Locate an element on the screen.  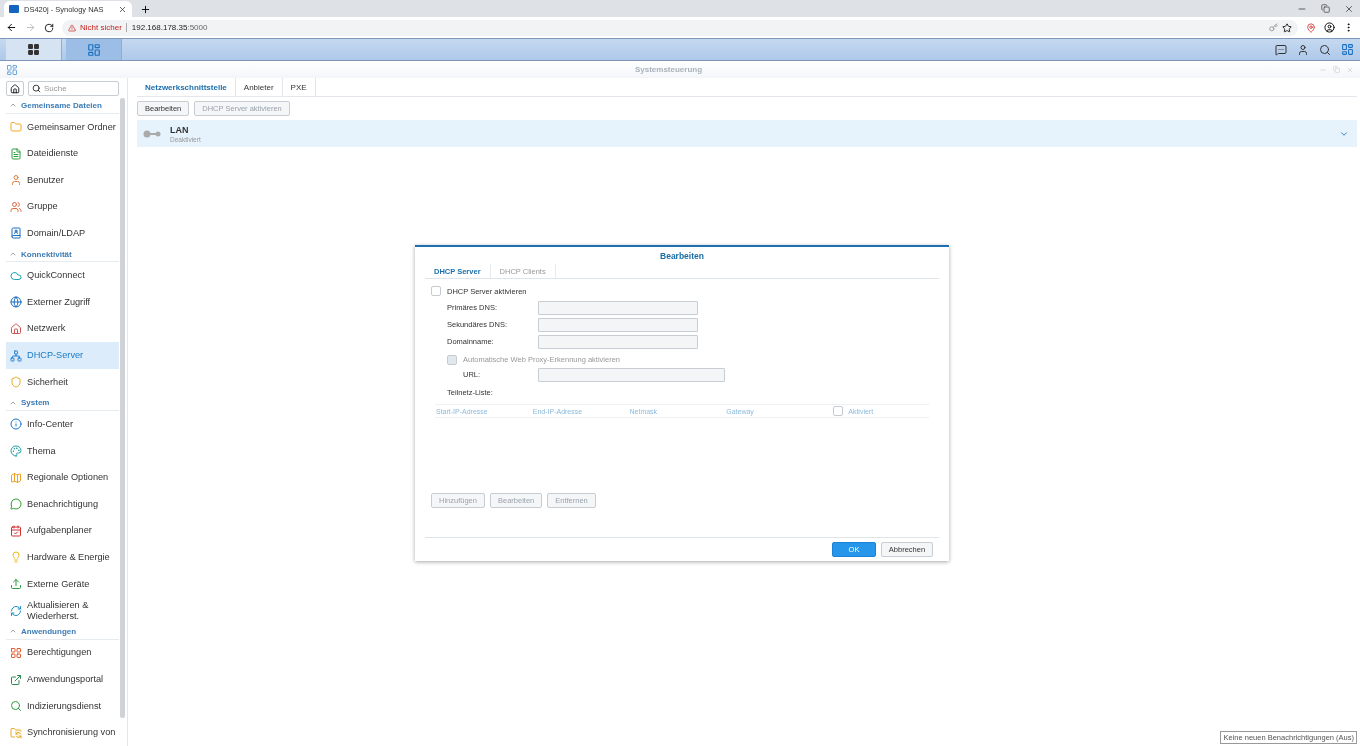
sidebar-item: Berechtigungen is located at coordinates (62, 653).